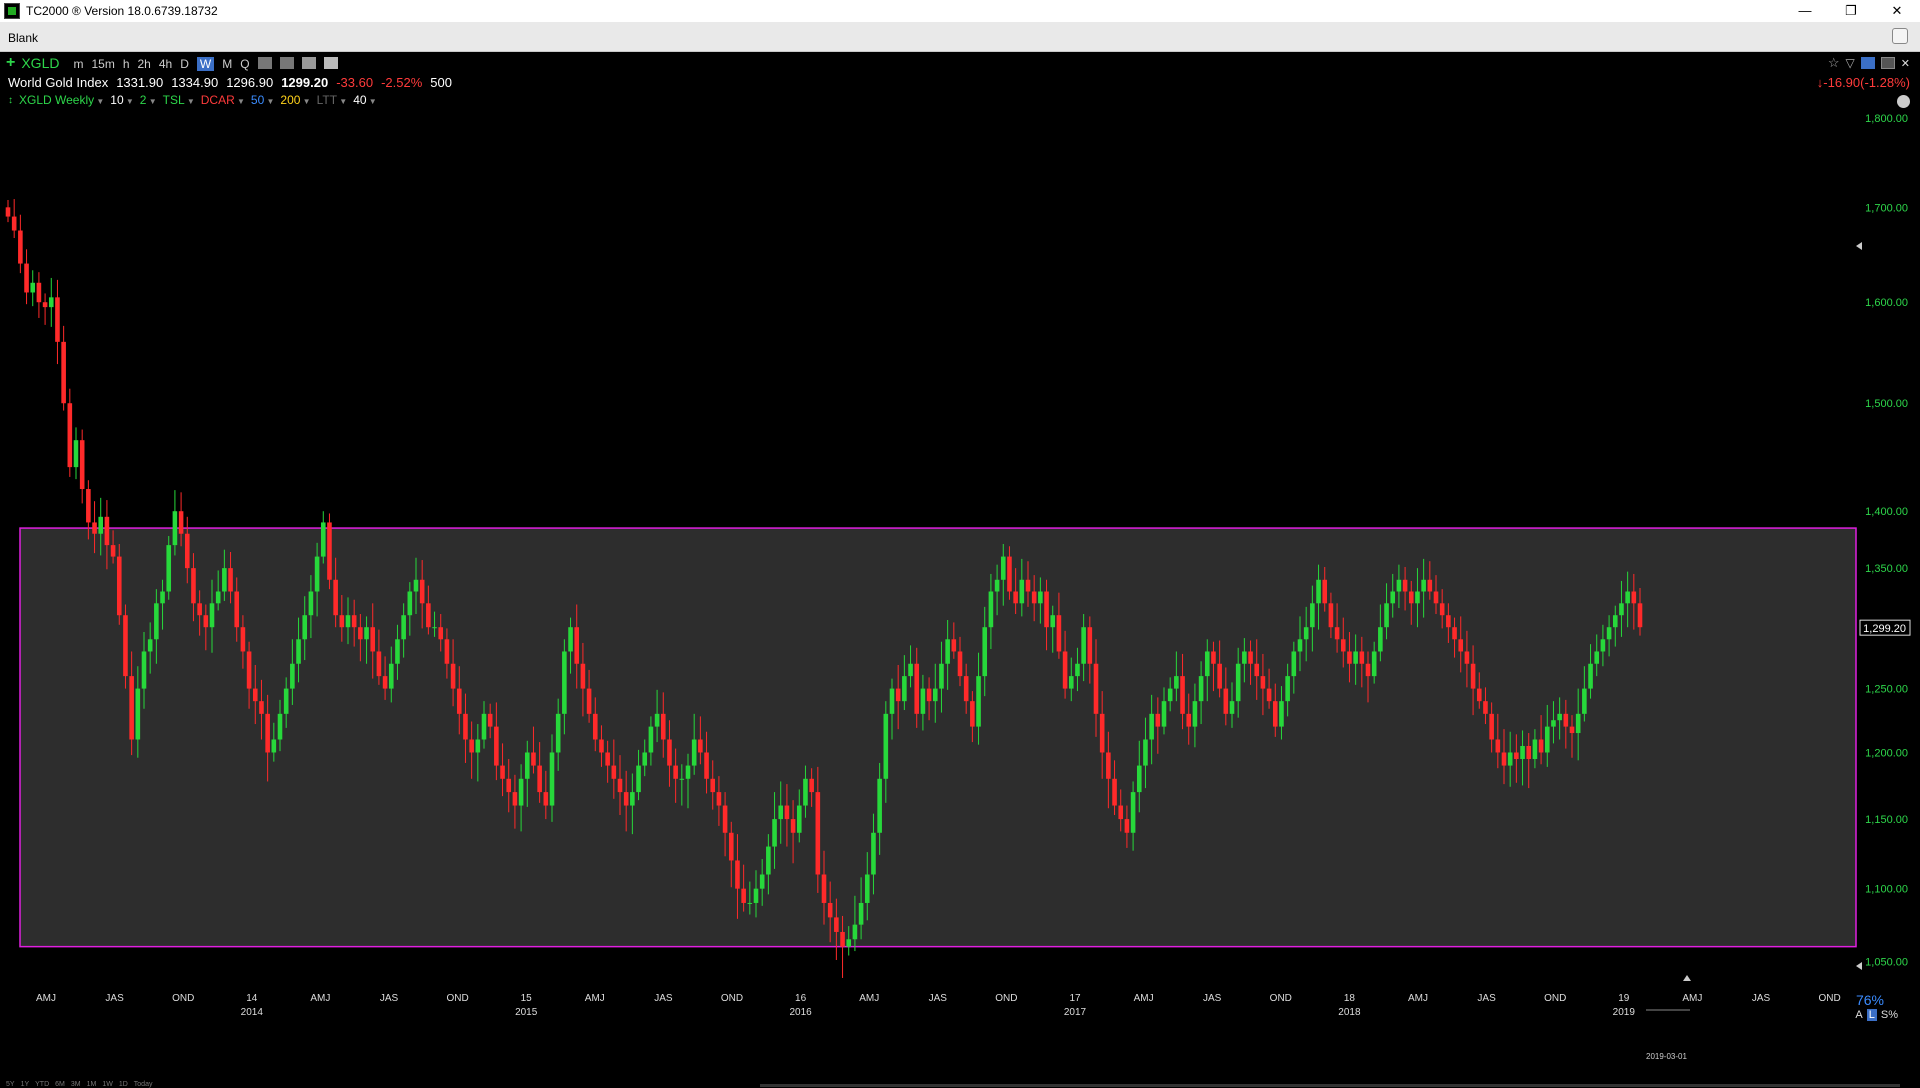 The image size is (1920, 1088). I want to click on timeframe-4h: 4h, so click(165, 64).